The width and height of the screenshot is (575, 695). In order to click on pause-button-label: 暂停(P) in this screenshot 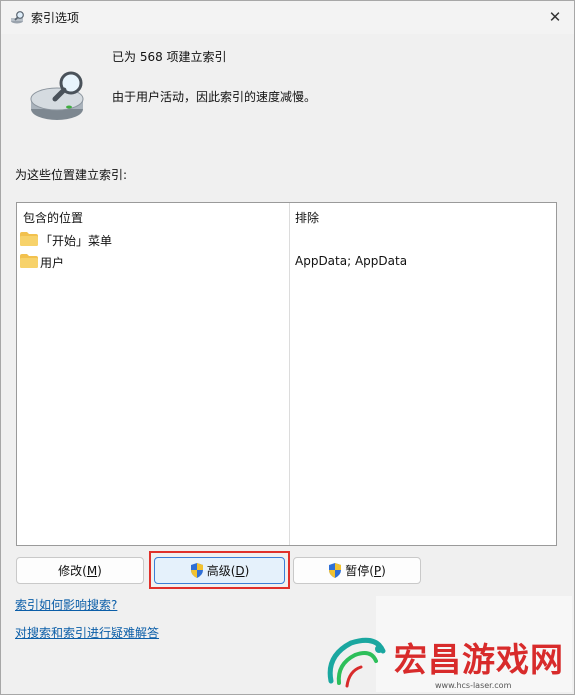, I will do `click(365, 571)`.